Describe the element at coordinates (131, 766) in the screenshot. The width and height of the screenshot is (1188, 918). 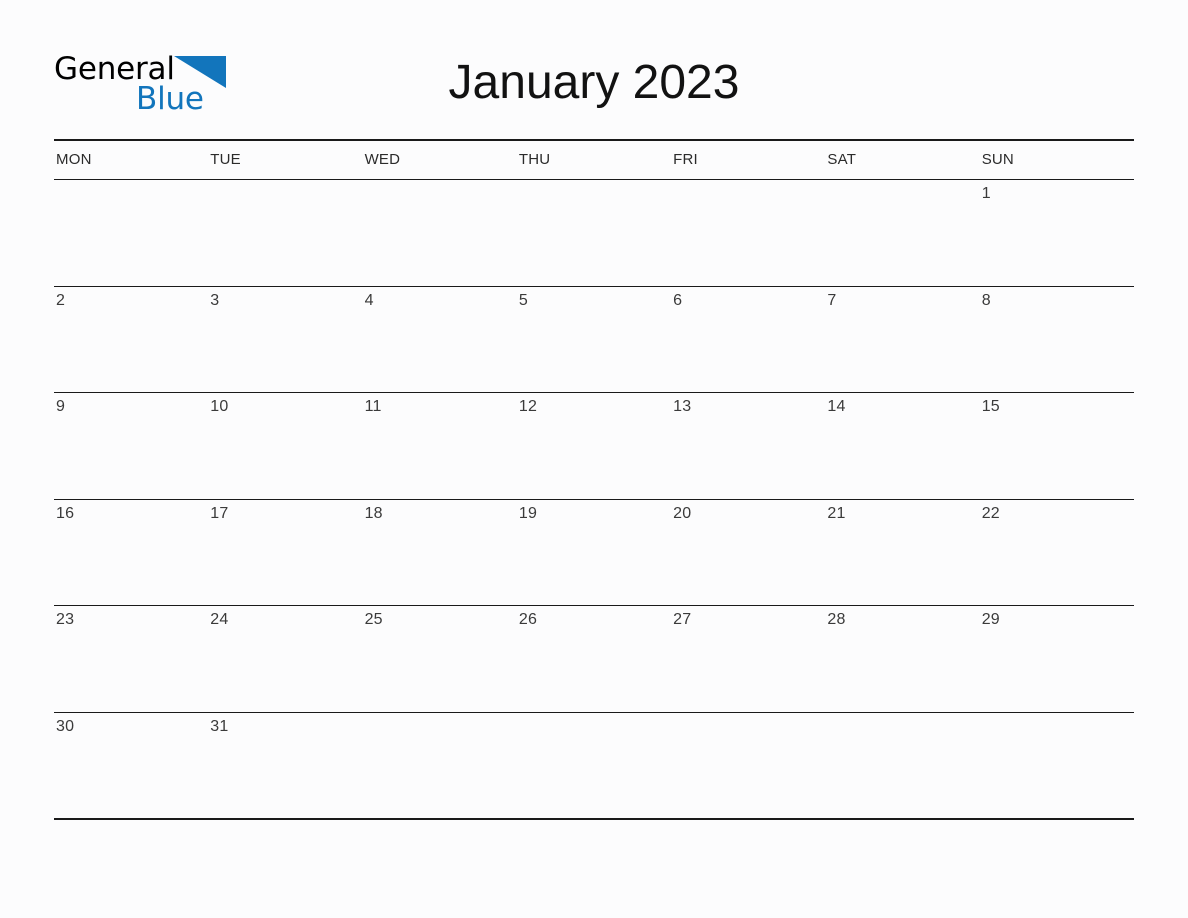
I see `day-cell: 30` at that location.